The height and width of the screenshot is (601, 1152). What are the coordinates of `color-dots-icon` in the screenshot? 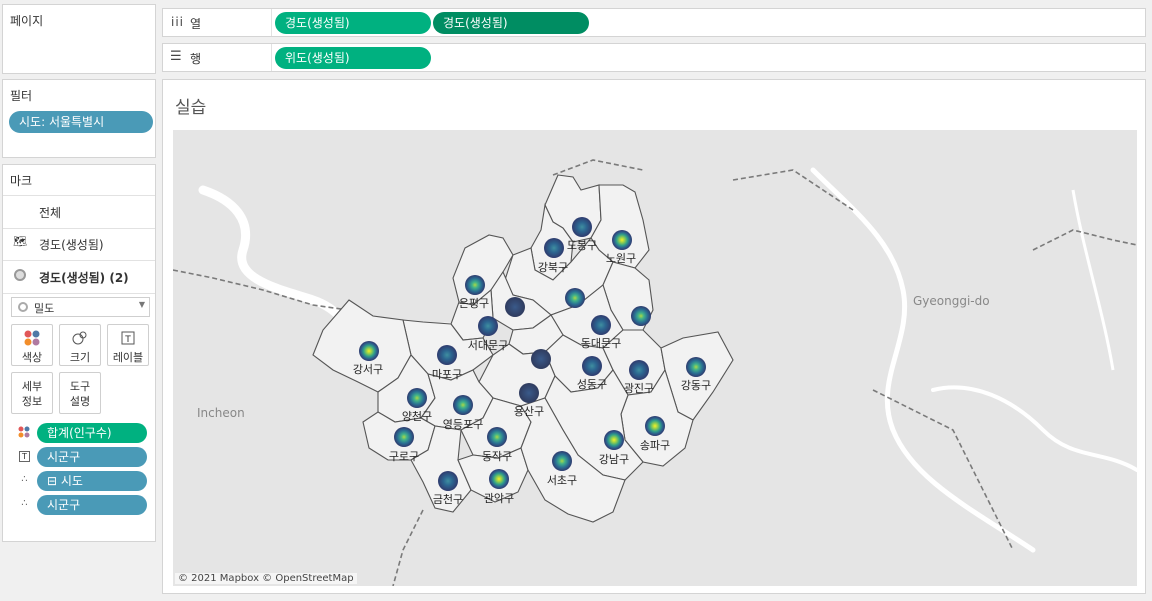 It's located at (24, 433).